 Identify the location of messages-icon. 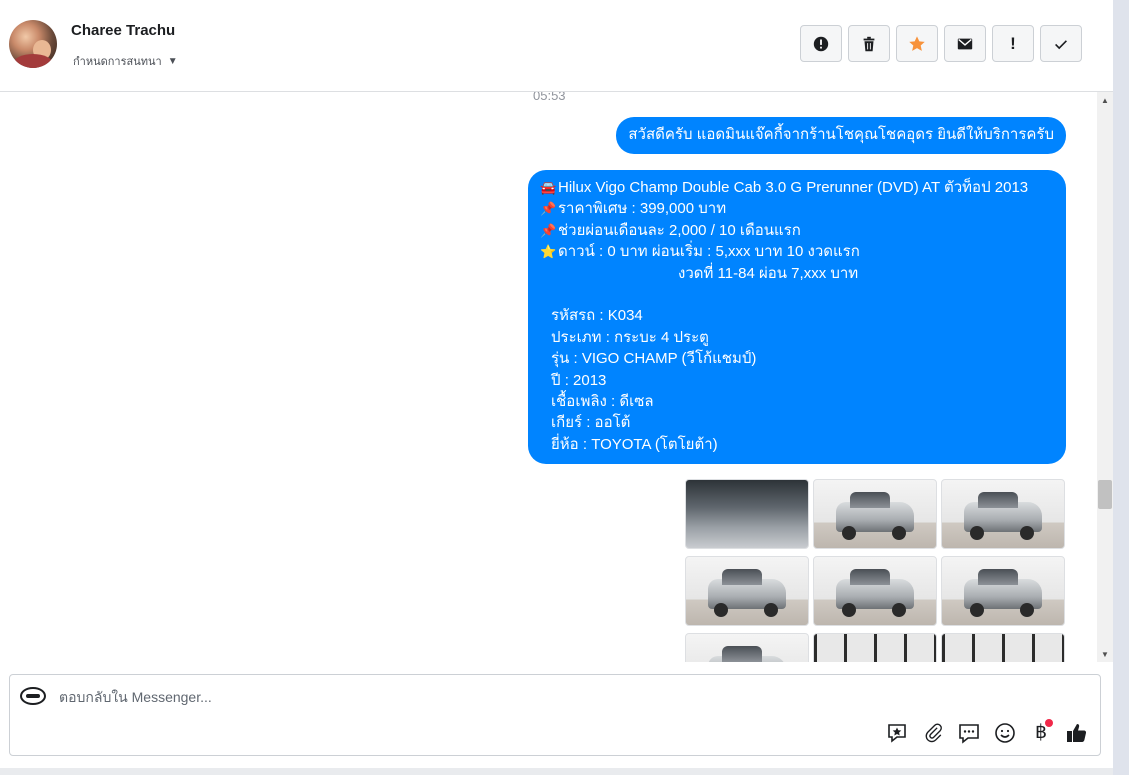
(969, 733).